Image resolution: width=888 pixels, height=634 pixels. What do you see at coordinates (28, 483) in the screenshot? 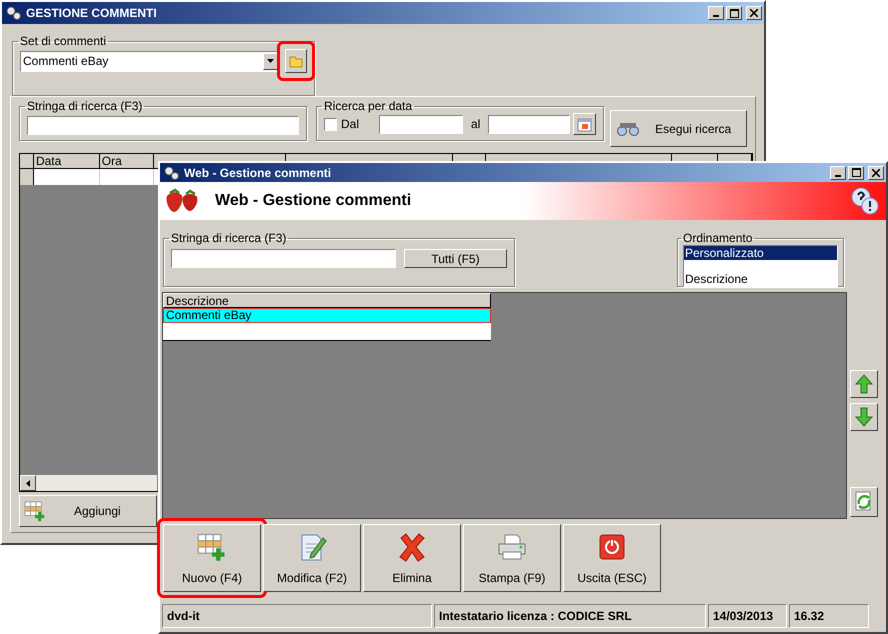
I see `left-arrow-icon` at bounding box center [28, 483].